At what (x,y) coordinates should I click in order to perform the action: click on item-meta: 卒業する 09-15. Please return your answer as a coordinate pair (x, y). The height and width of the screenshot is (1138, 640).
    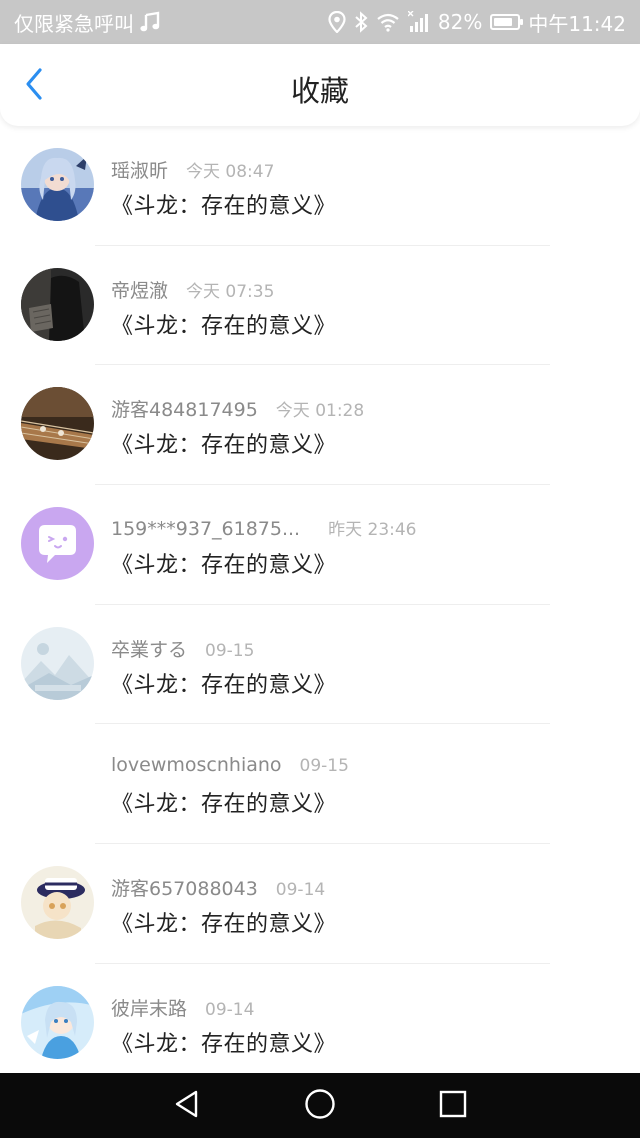
    Looking at the image, I should click on (182, 648).